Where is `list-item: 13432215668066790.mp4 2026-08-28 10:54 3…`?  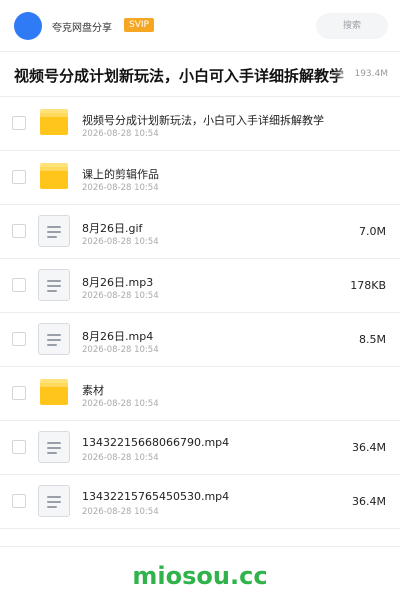
list-item: 13432215668066790.mp4 2026-08-28 10:54 3… is located at coordinates (200, 448).